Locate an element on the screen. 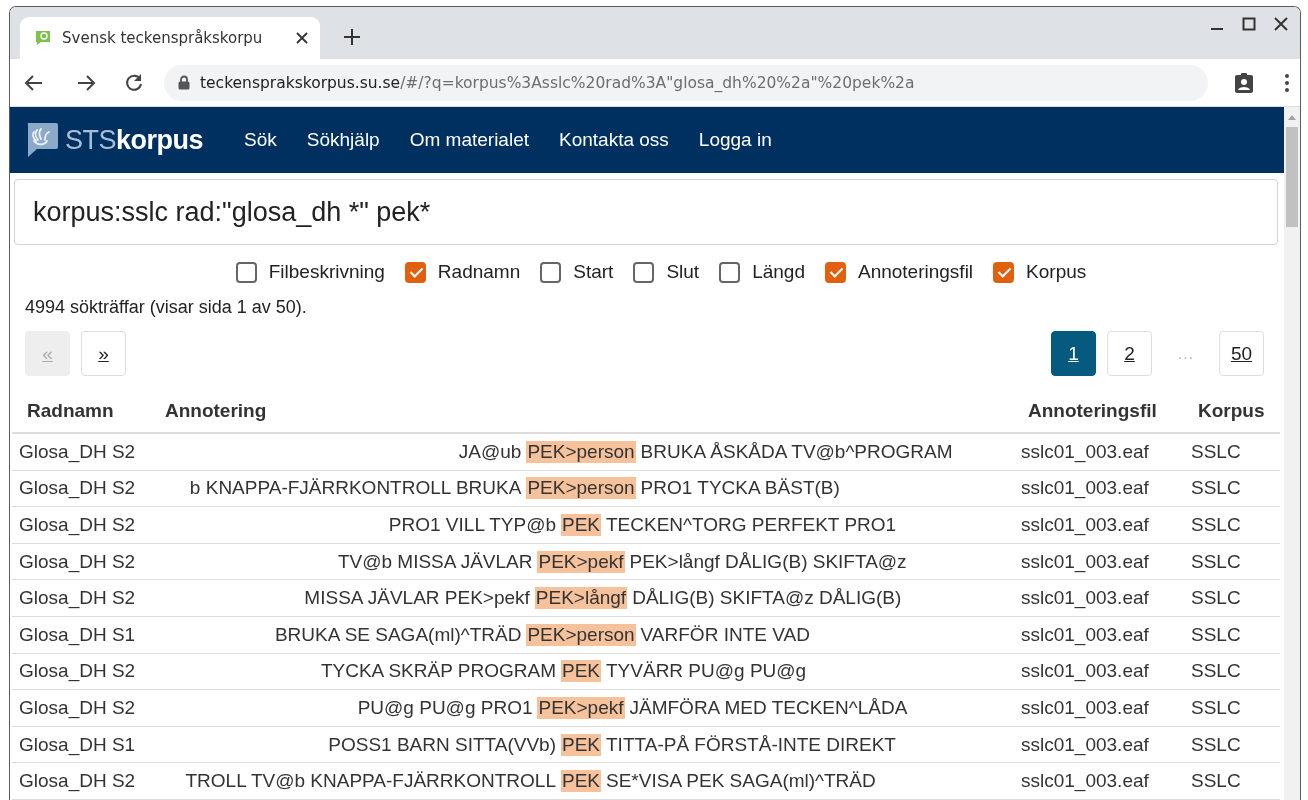 This screenshot has height=800, width=1308. checkbox-label: Filbeskrivning is located at coordinates (326, 272).